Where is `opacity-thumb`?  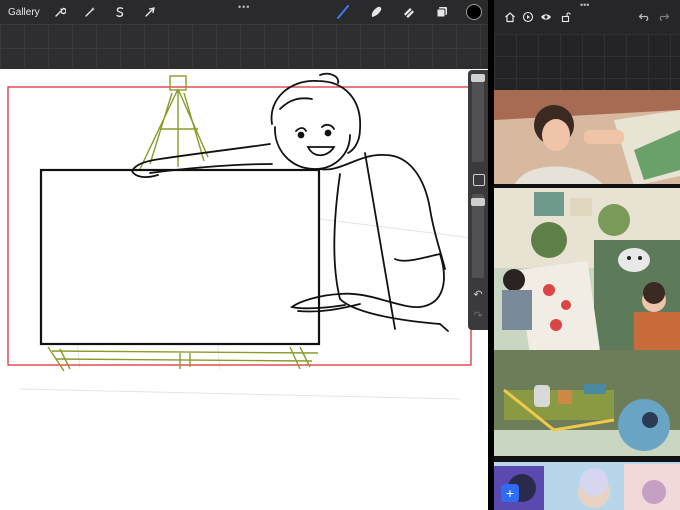 opacity-thumb is located at coordinates (478, 202).